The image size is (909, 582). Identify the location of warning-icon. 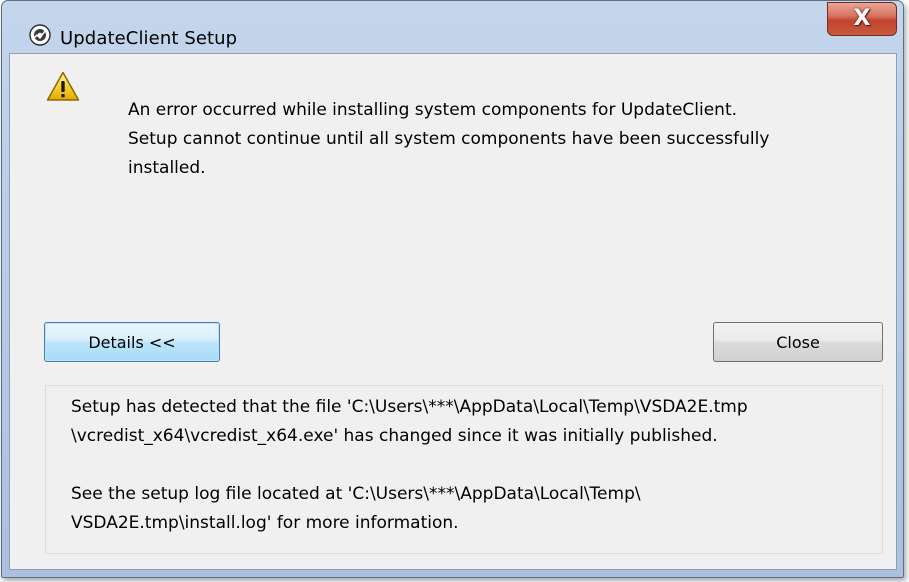
(63, 86).